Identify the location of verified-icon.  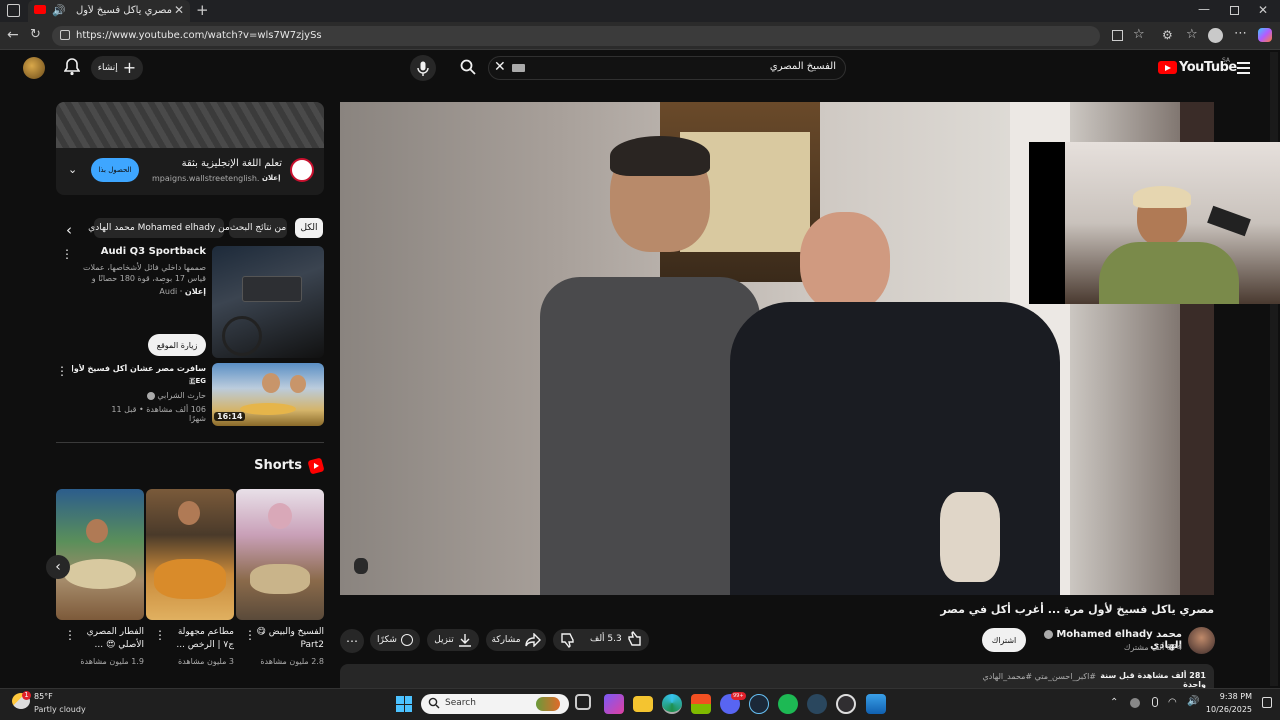
(150, 395).